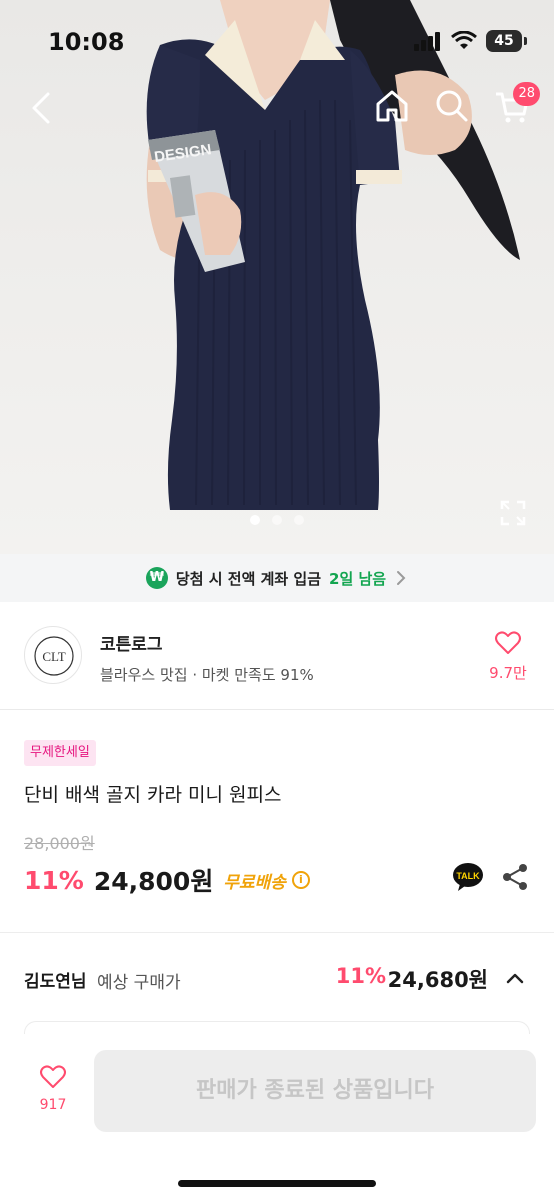  I want to click on header-actions: 28, so click(456, 104).